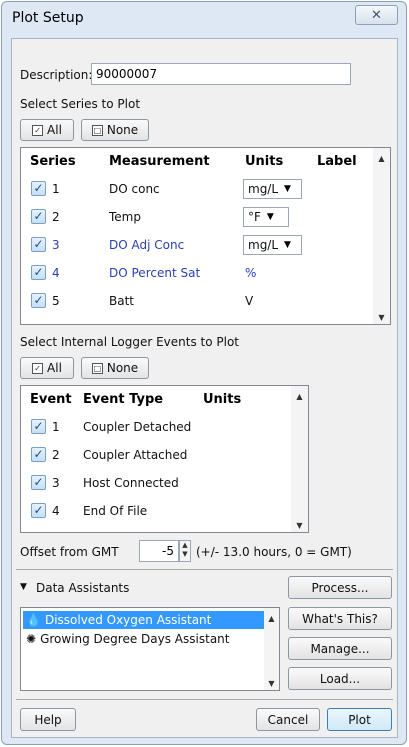 The height and width of the screenshot is (747, 409). I want to click on close-button: ✕, so click(376, 15).